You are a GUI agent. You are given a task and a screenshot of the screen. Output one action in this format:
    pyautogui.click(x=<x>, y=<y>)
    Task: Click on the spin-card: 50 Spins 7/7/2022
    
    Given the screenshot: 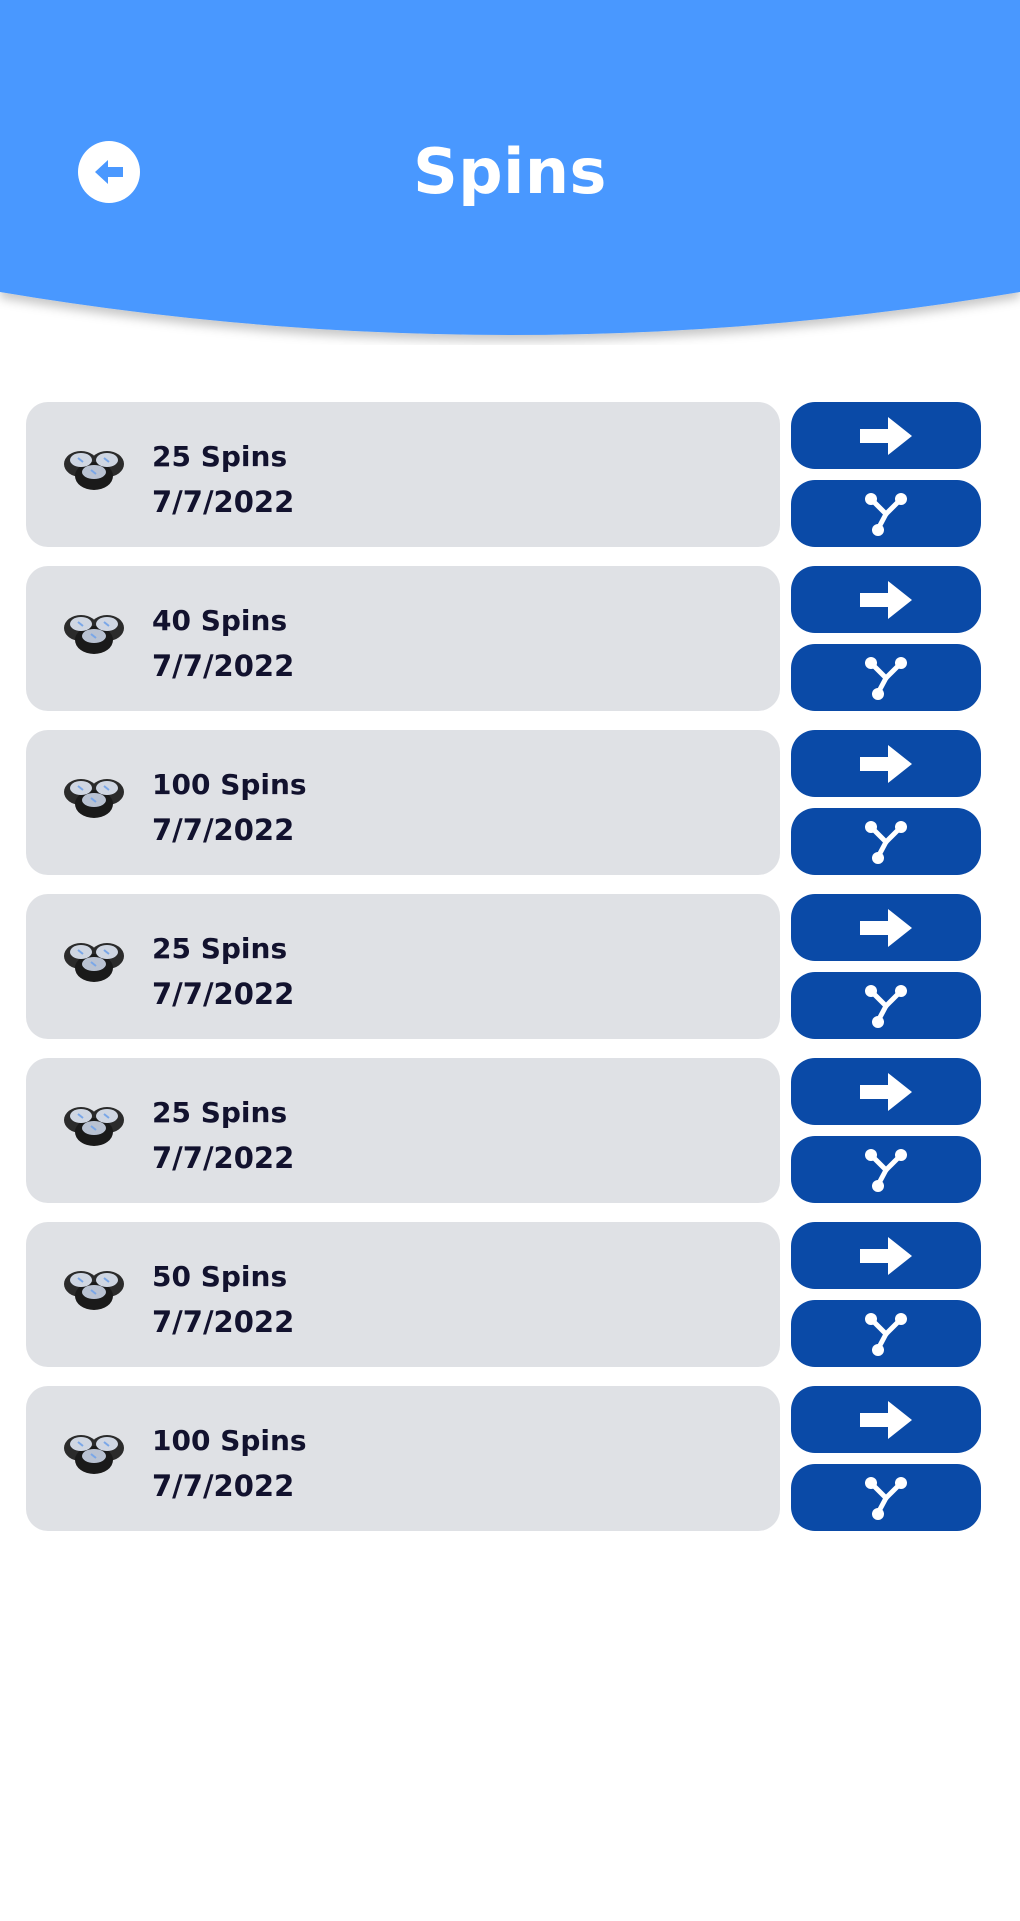 What is the action you would take?
    pyautogui.click(x=403, y=1294)
    